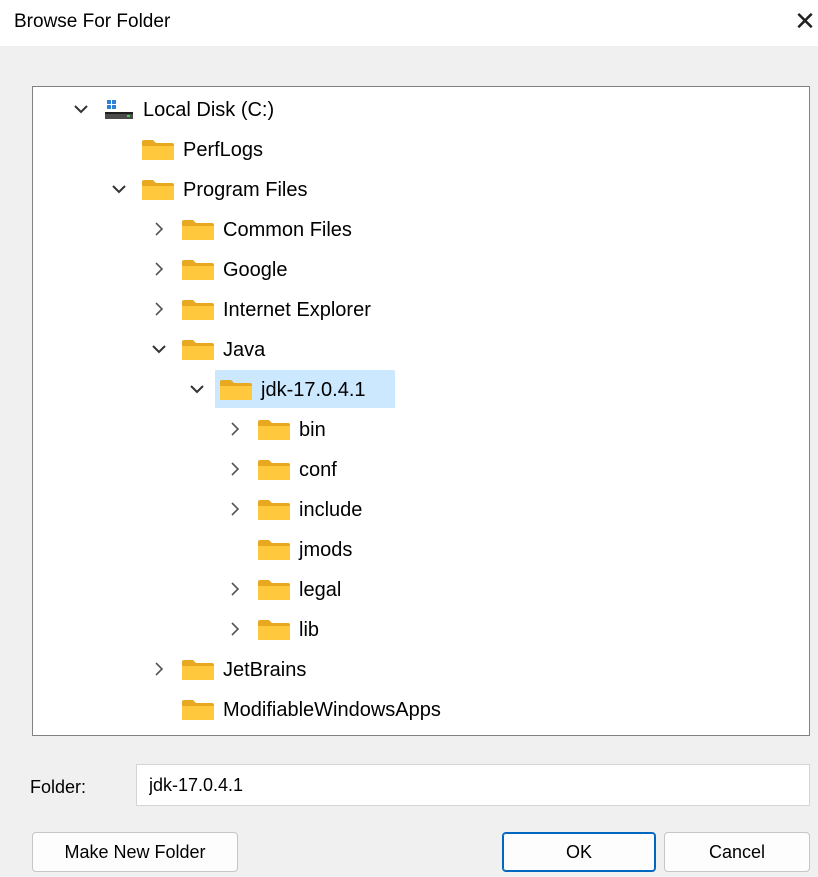  What do you see at coordinates (421, 469) in the screenshot?
I see `tree-item: conf` at bounding box center [421, 469].